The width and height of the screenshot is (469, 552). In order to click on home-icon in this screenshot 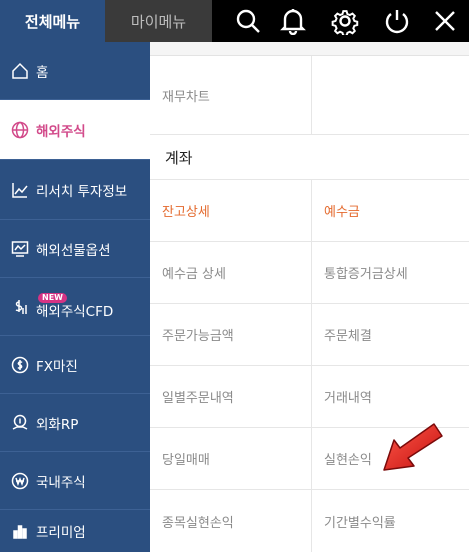, I will do `click(20, 71)`.